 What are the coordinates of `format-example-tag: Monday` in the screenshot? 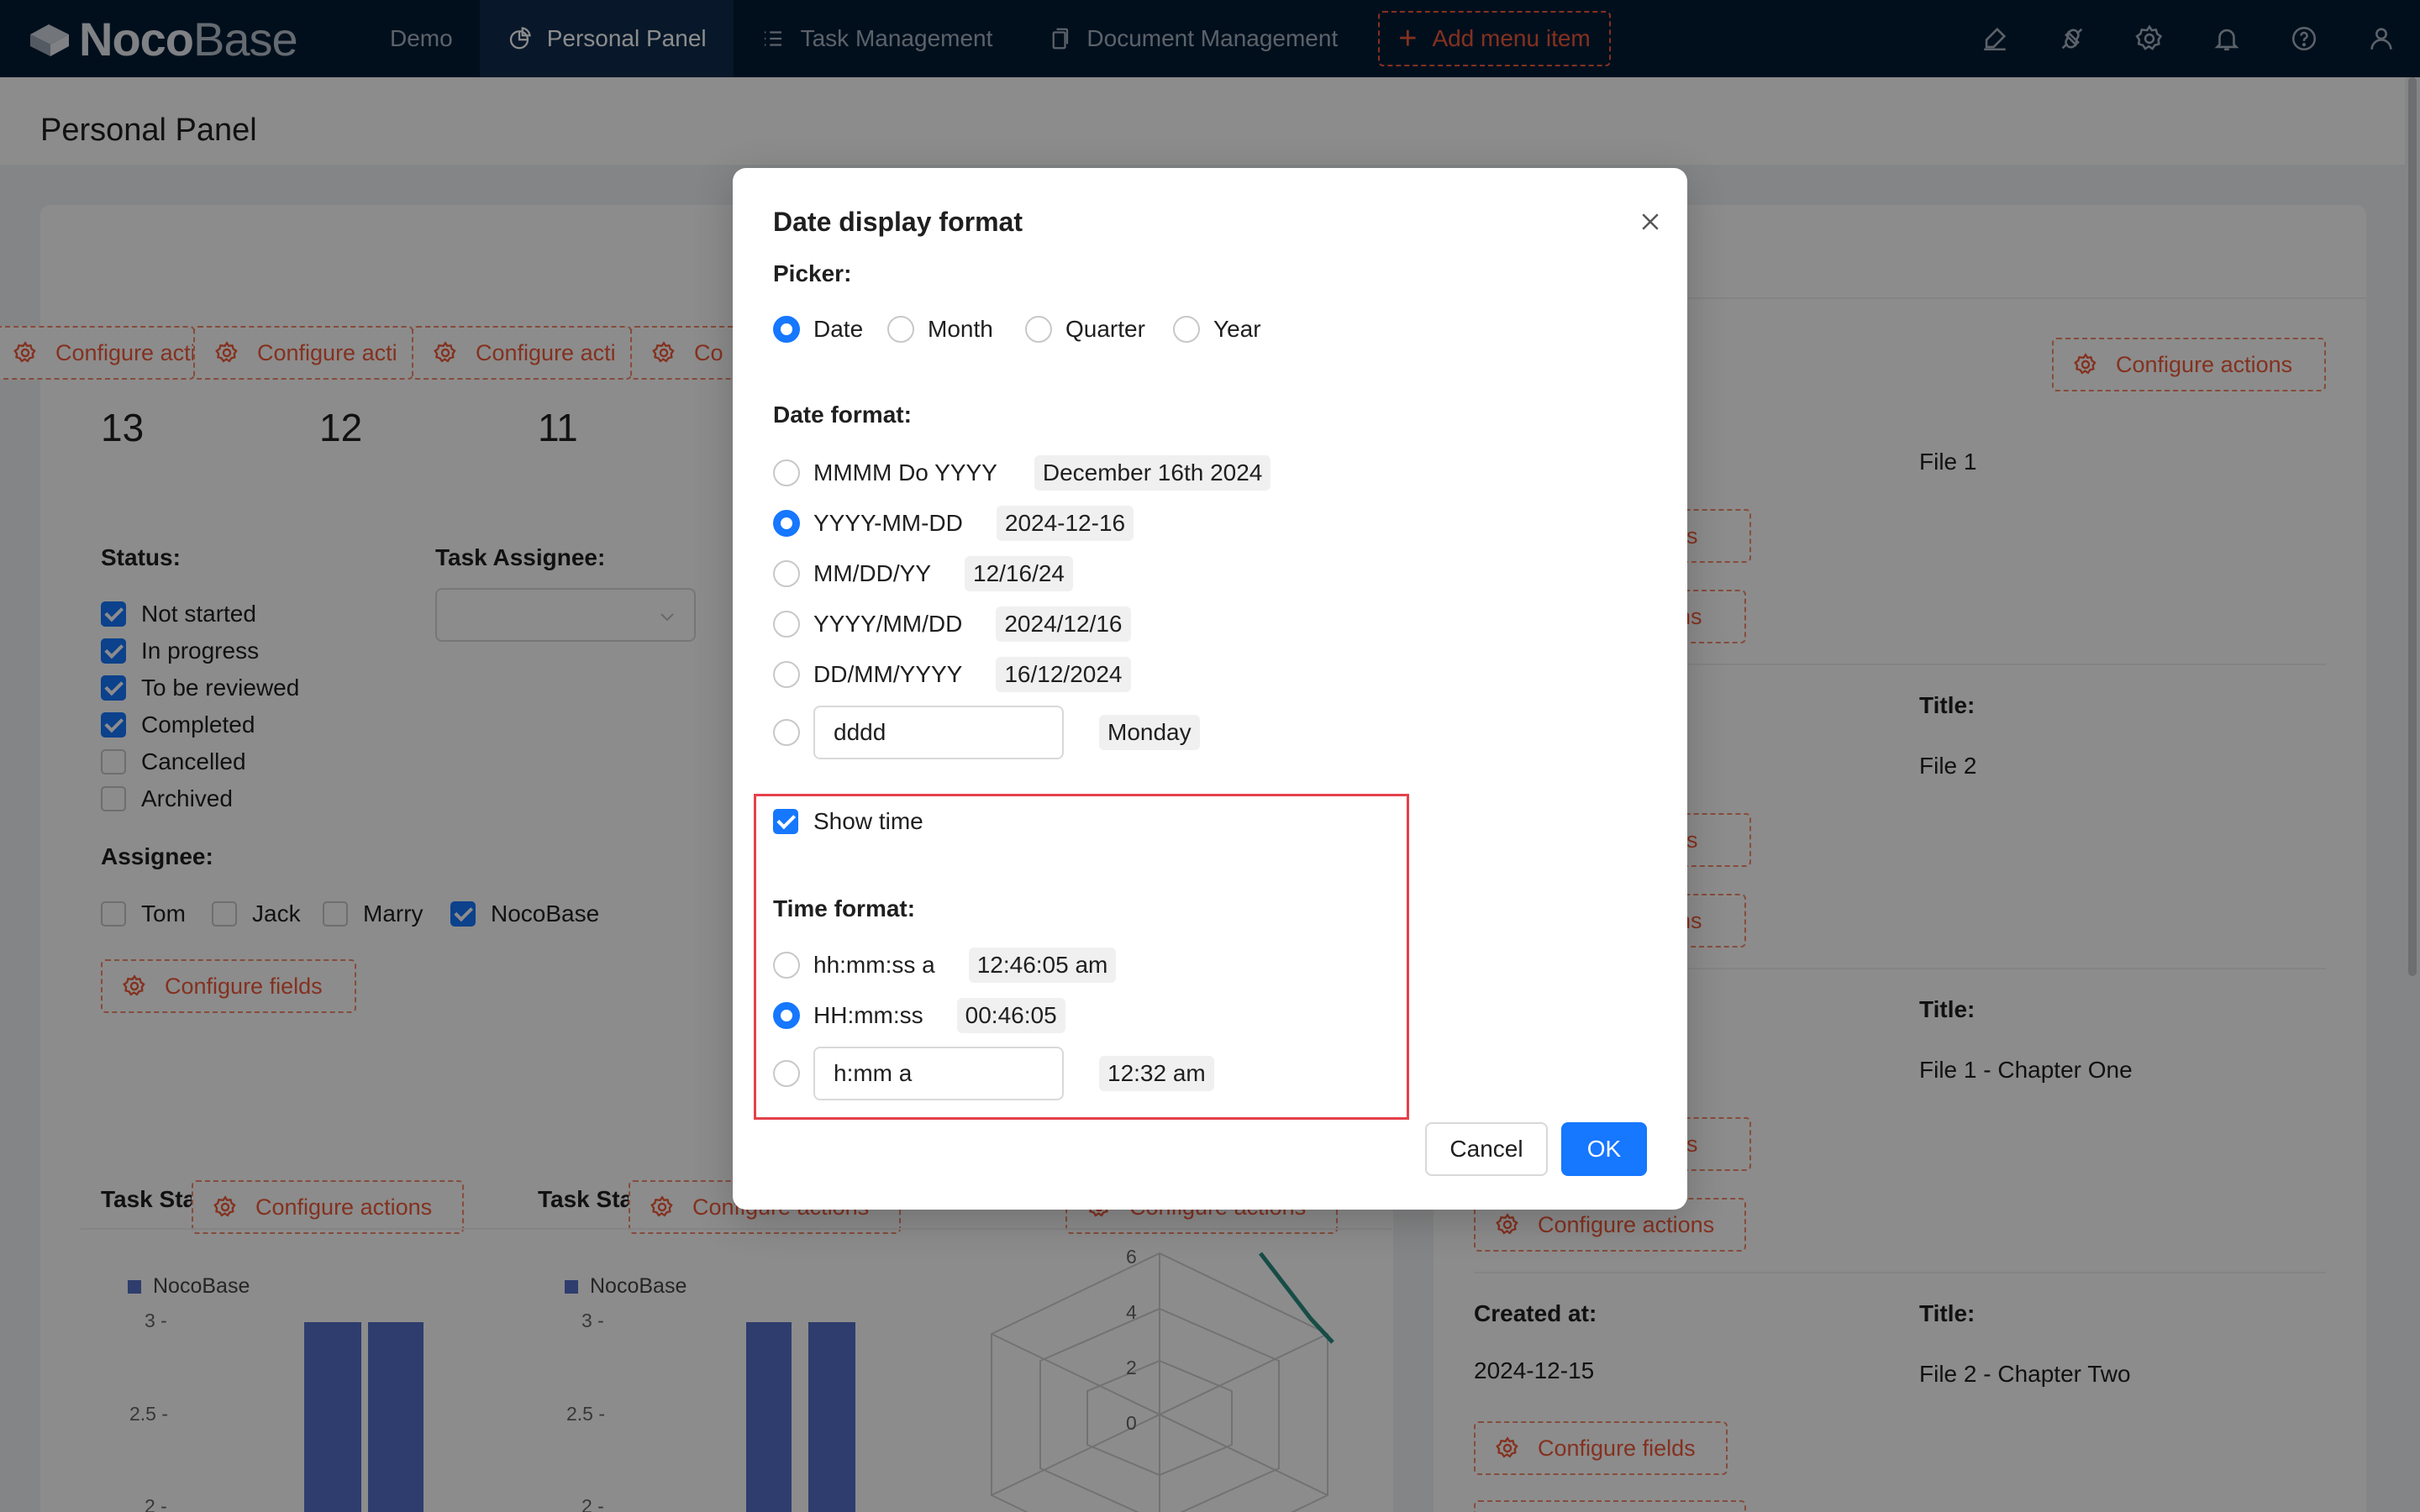 It's located at (1149, 732).